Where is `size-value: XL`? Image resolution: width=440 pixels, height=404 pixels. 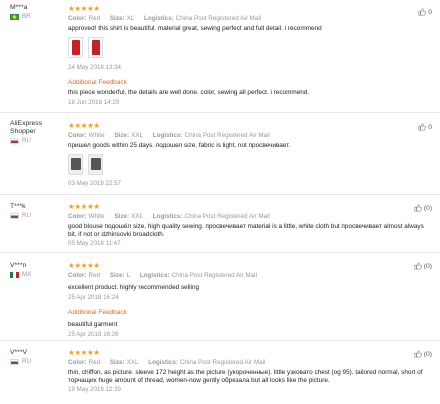 size-value: XL is located at coordinates (130, 18).